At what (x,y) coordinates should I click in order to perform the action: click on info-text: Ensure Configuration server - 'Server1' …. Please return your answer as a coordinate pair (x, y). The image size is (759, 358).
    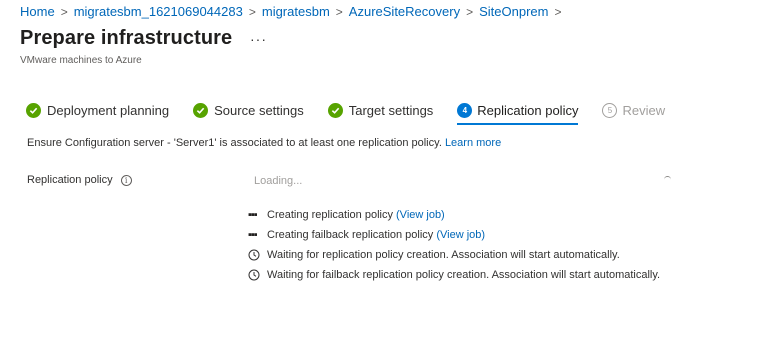
    Looking at the image, I should click on (234, 143).